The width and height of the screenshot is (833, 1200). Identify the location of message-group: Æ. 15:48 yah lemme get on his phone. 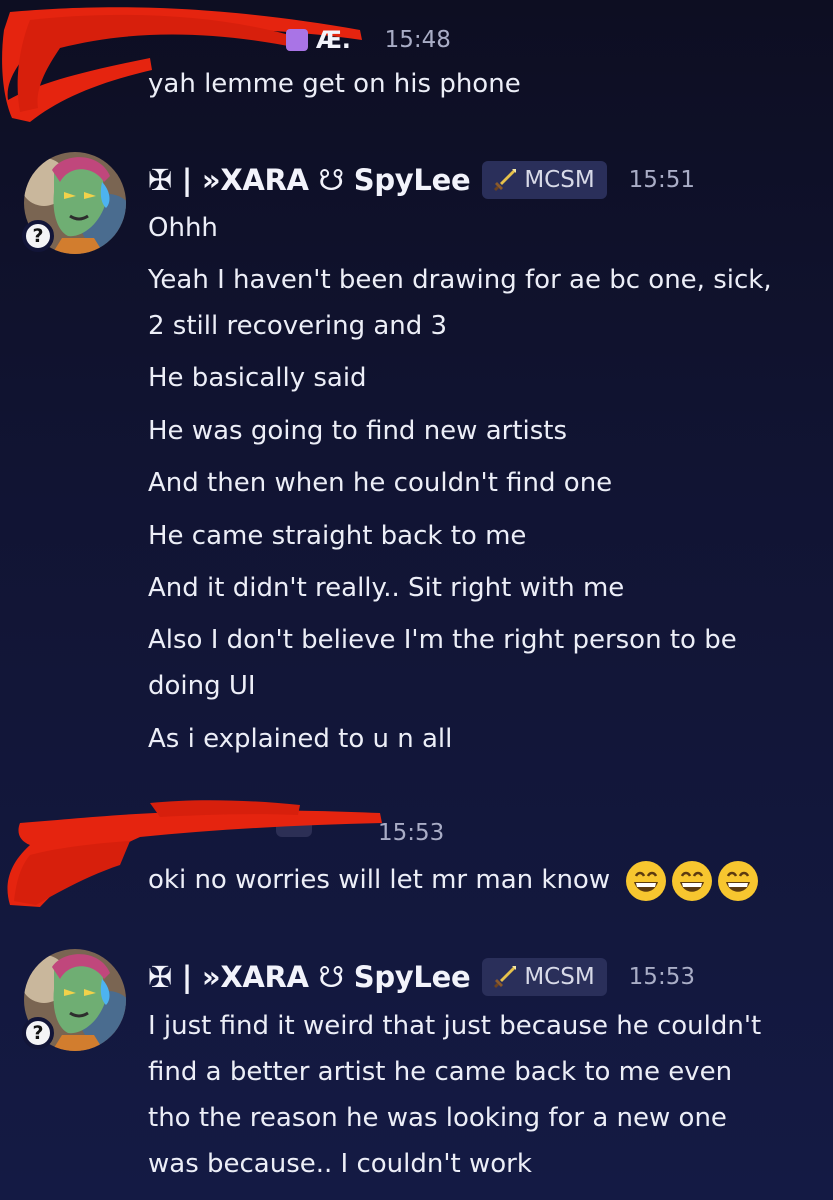
(416, 65).